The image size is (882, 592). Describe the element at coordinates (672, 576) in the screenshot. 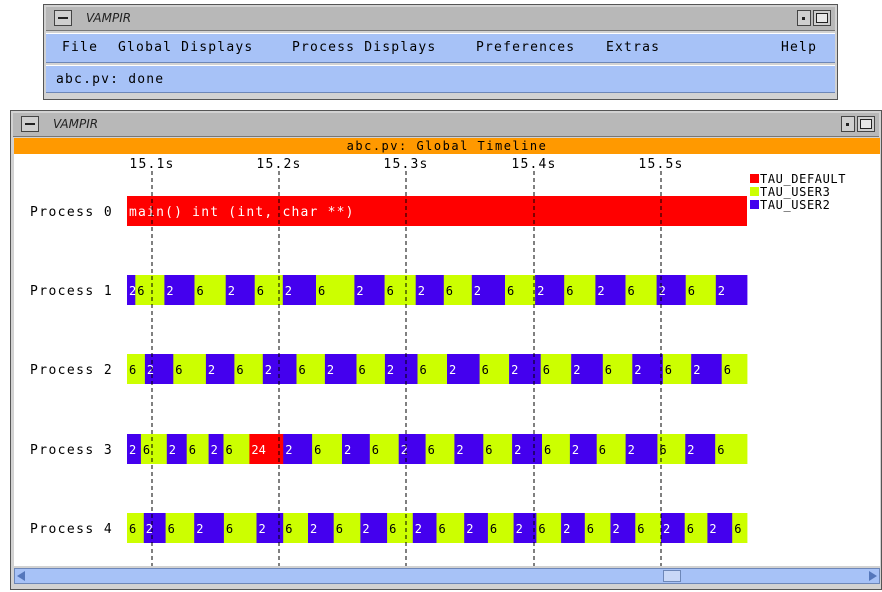

I see `scroll-thumb` at that location.